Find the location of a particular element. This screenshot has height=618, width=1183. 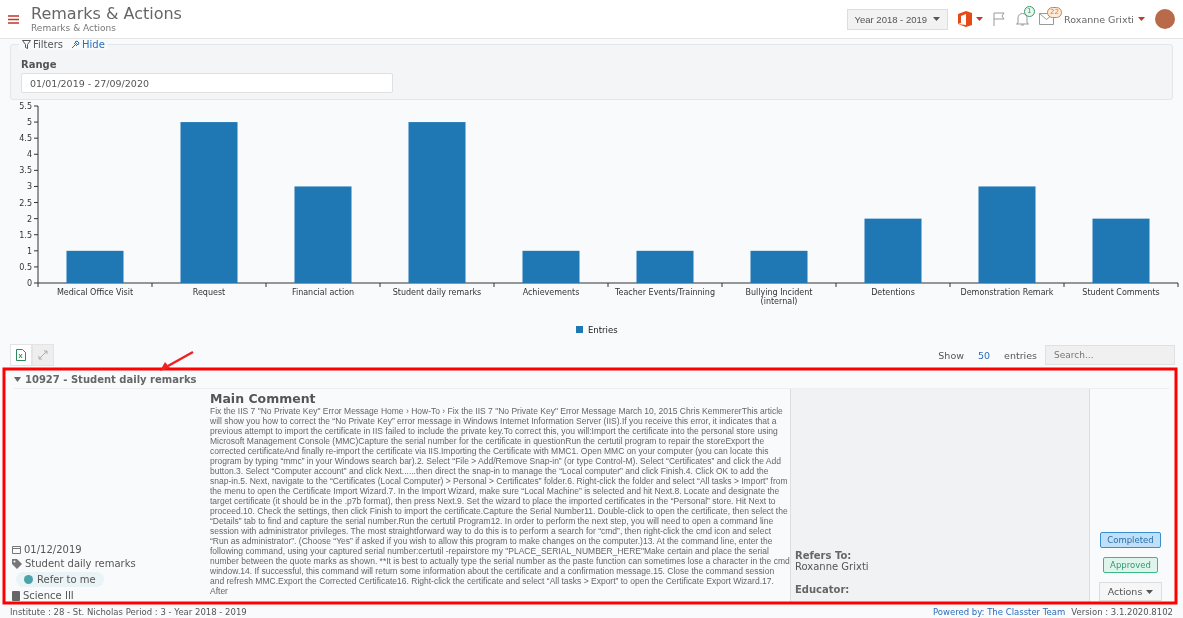

book-icon is located at coordinates (16, 595).